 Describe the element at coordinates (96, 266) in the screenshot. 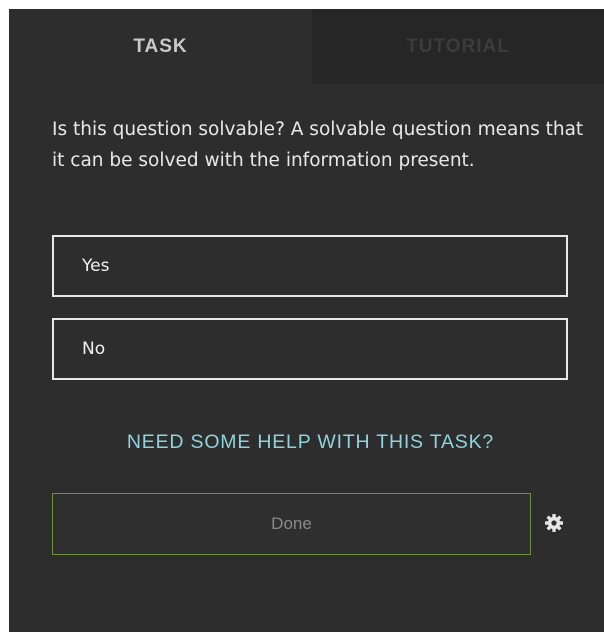

I see `option-yes-label: Yes` at that location.